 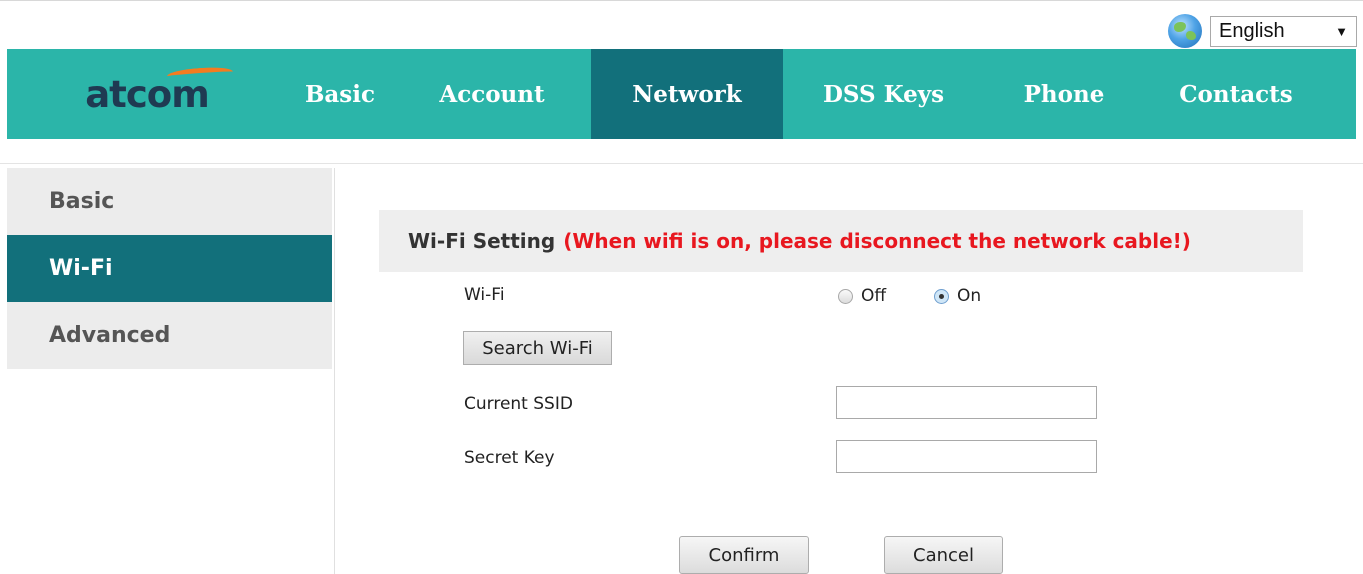 I want to click on current-ssid-input, so click(x=966, y=402).